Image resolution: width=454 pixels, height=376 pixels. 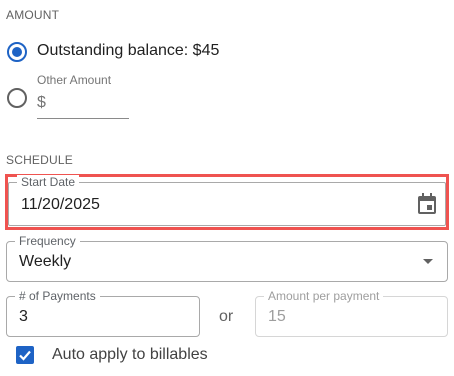 I want to click on num-payments-value: 3, so click(x=23, y=316).